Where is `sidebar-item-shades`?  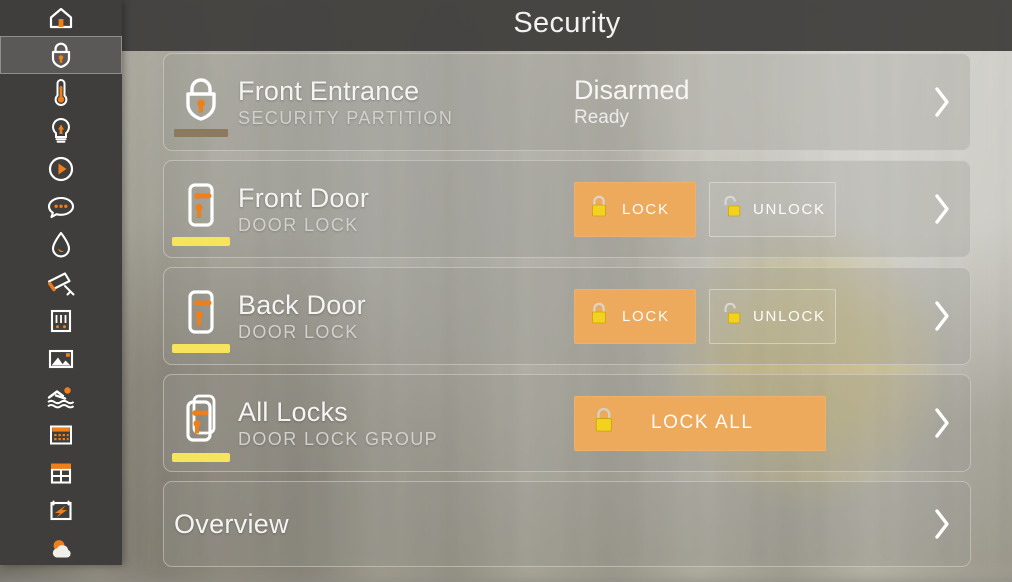
sidebar-item-shades is located at coordinates (61, 321).